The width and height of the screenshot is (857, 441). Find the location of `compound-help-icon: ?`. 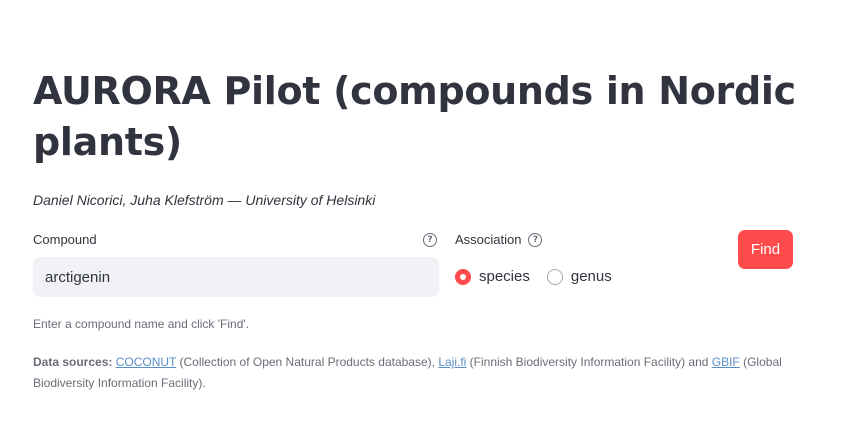

compound-help-icon: ? is located at coordinates (430, 240).